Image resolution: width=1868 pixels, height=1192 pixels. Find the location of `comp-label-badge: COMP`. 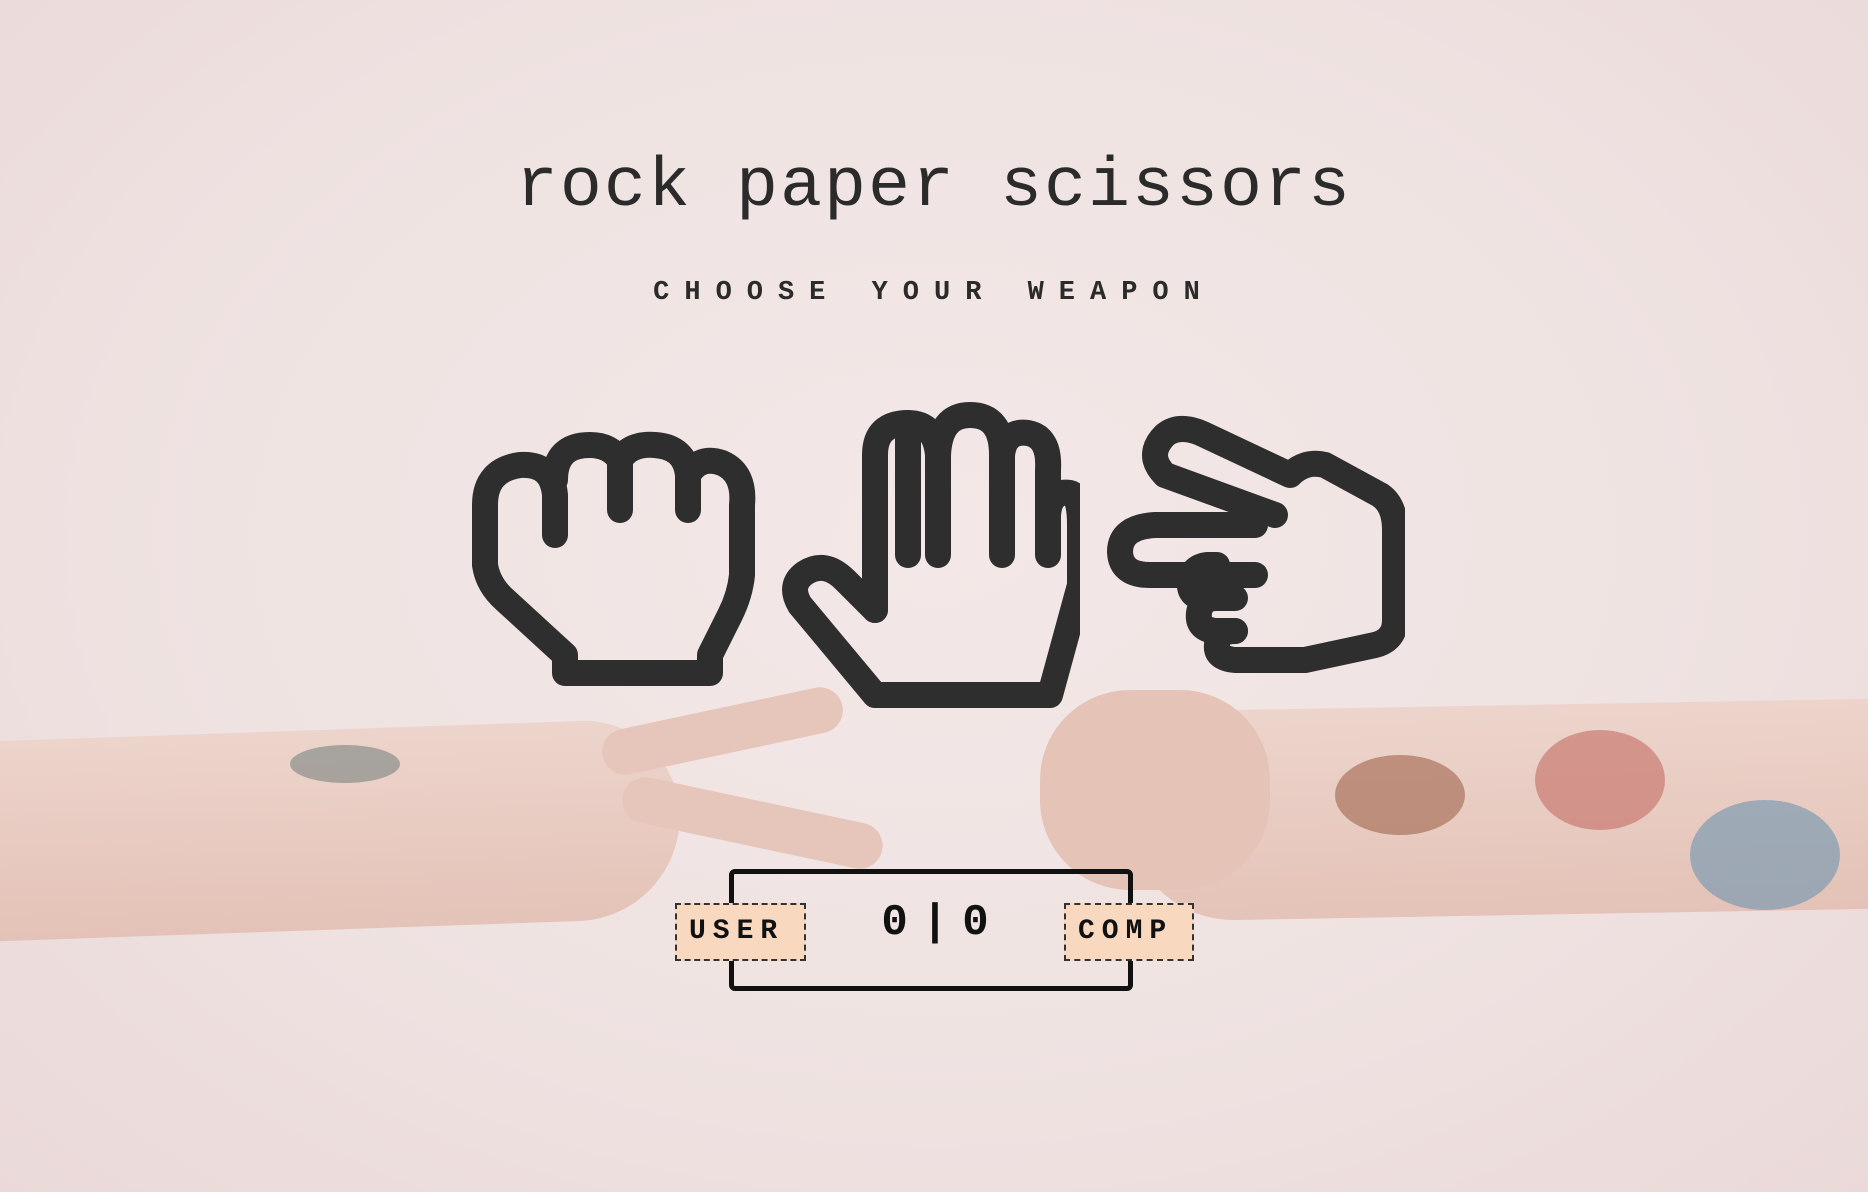

comp-label-badge: COMP is located at coordinates (1129, 932).